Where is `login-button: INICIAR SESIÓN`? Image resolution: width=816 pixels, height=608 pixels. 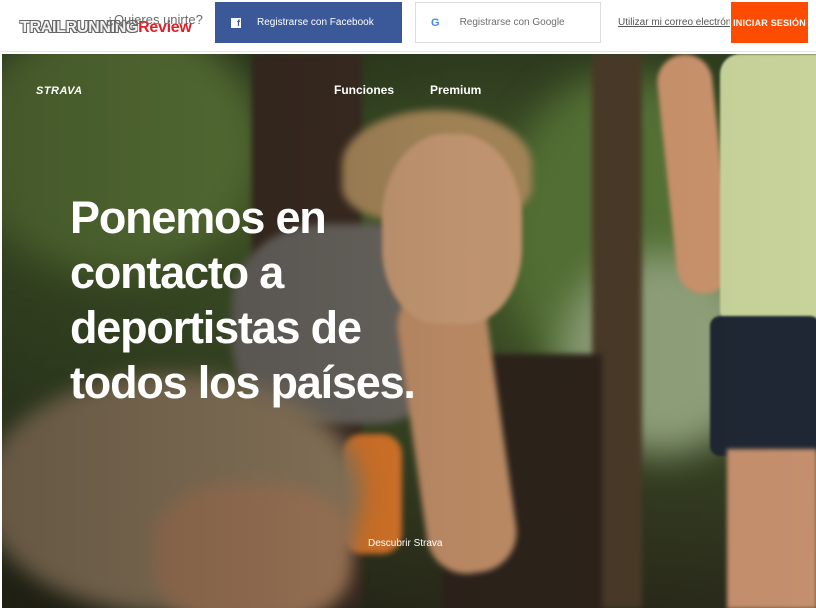
login-button: INICIAR SESIÓN is located at coordinates (769, 22).